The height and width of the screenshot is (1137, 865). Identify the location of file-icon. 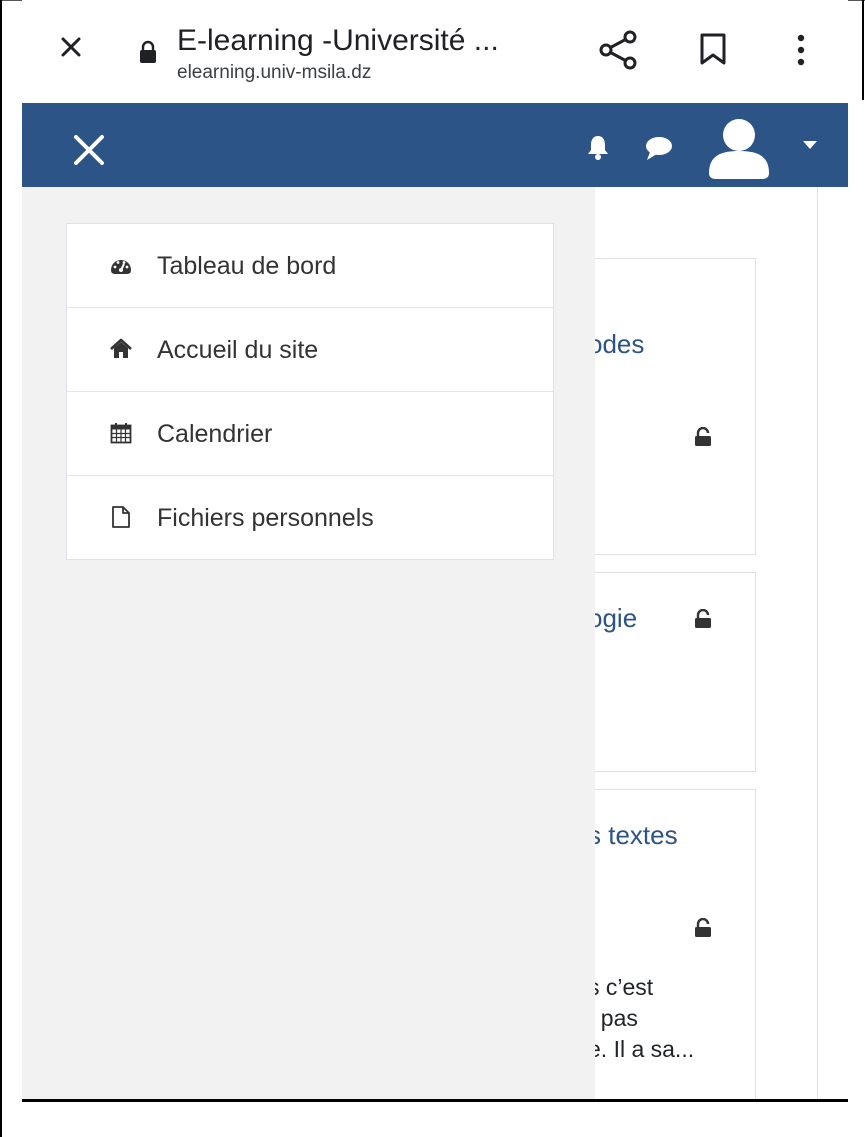
(121, 517).